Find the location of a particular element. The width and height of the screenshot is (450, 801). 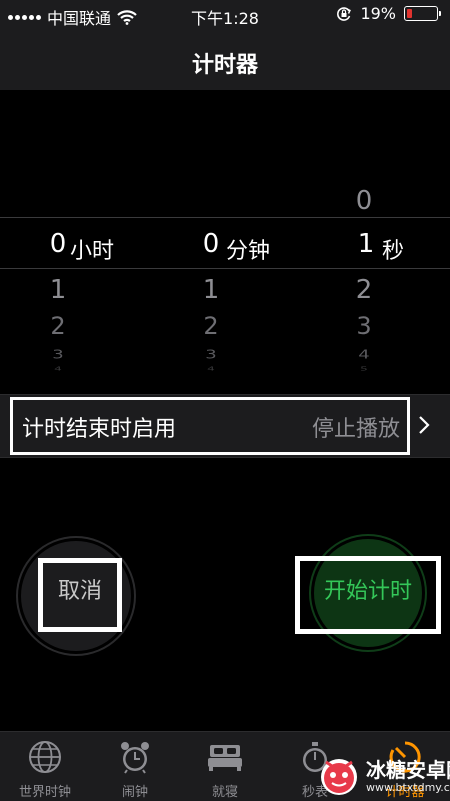

seconds-selected-value: 1 is located at coordinates (366, 244).